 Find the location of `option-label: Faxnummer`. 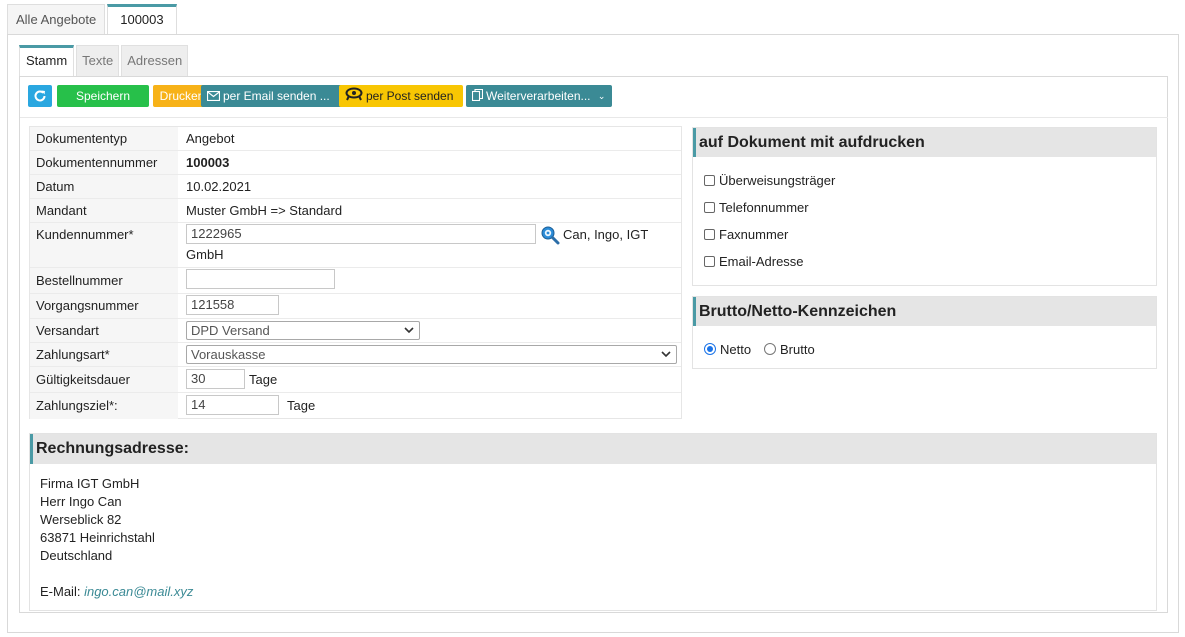

option-label: Faxnummer is located at coordinates (754, 234).